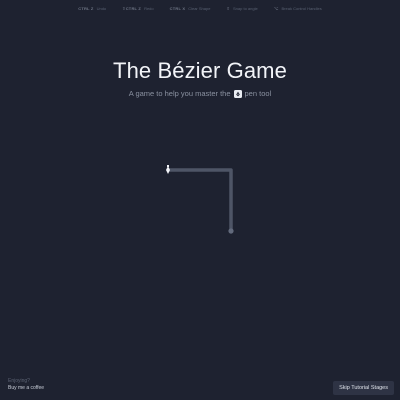 This screenshot has height=400, width=400. Describe the element at coordinates (19, 381) in the screenshot. I see `enjoying-label: Enjoying?` at that location.